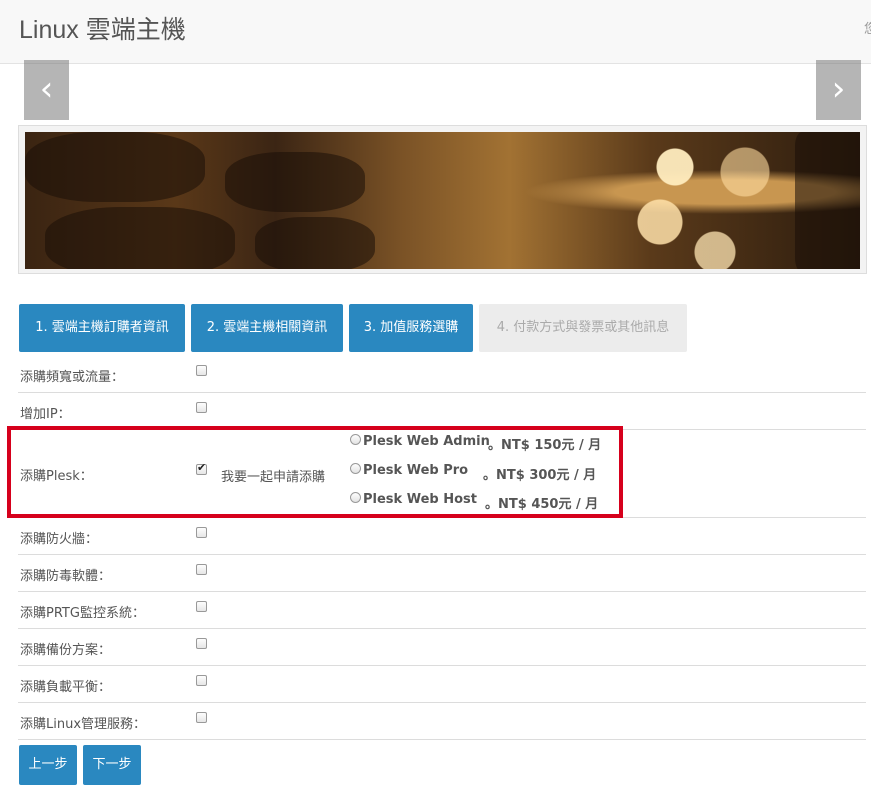 This screenshot has height=795, width=871. I want to click on addon-row-firewall: 添購防火牆：, so click(442, 536).